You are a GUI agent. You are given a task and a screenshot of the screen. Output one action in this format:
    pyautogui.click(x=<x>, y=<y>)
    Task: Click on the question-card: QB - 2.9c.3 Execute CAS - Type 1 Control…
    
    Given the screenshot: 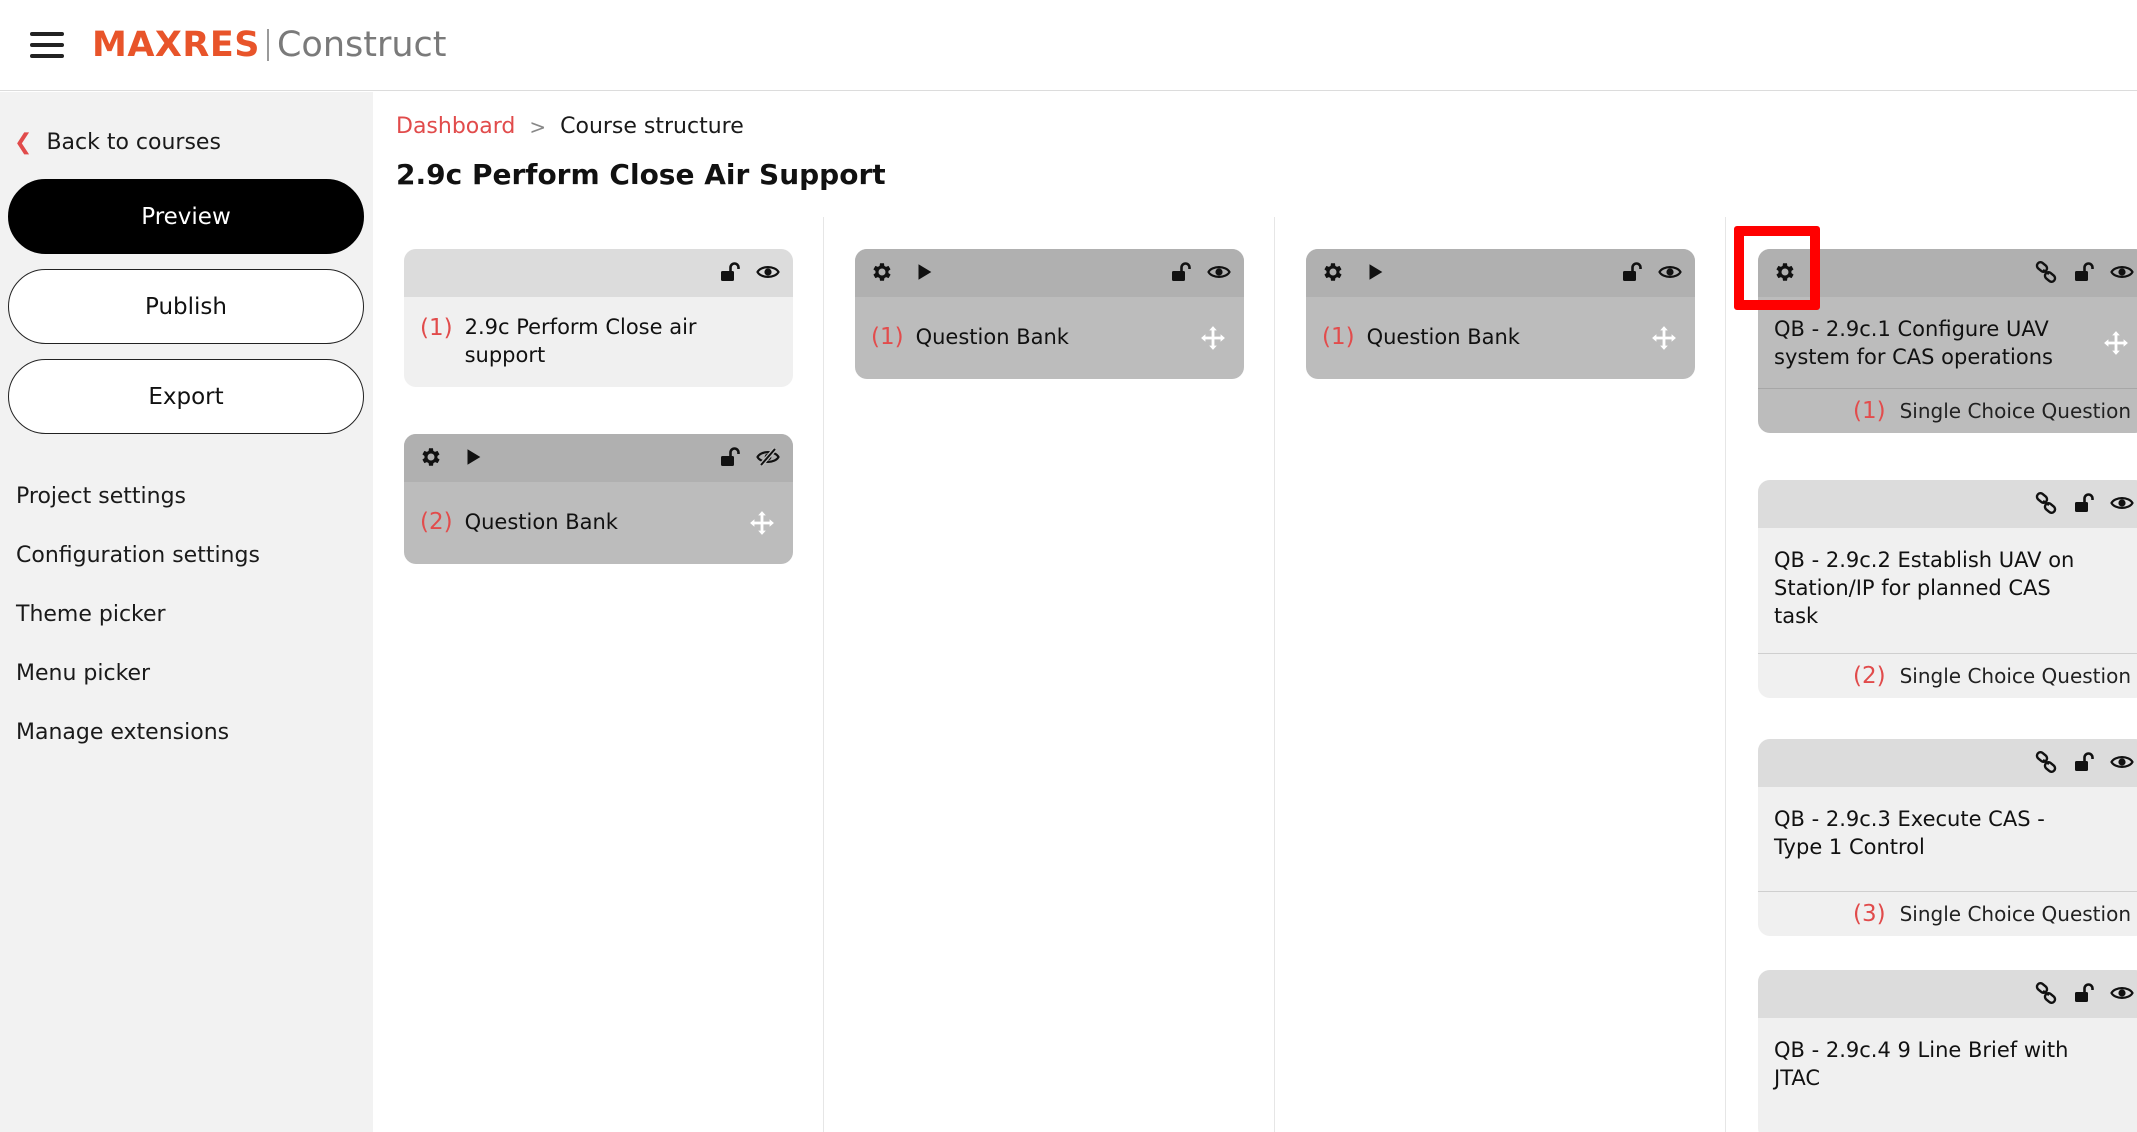 What is the action you would take?
    pyautogui.click(x=1947, y=837)
    